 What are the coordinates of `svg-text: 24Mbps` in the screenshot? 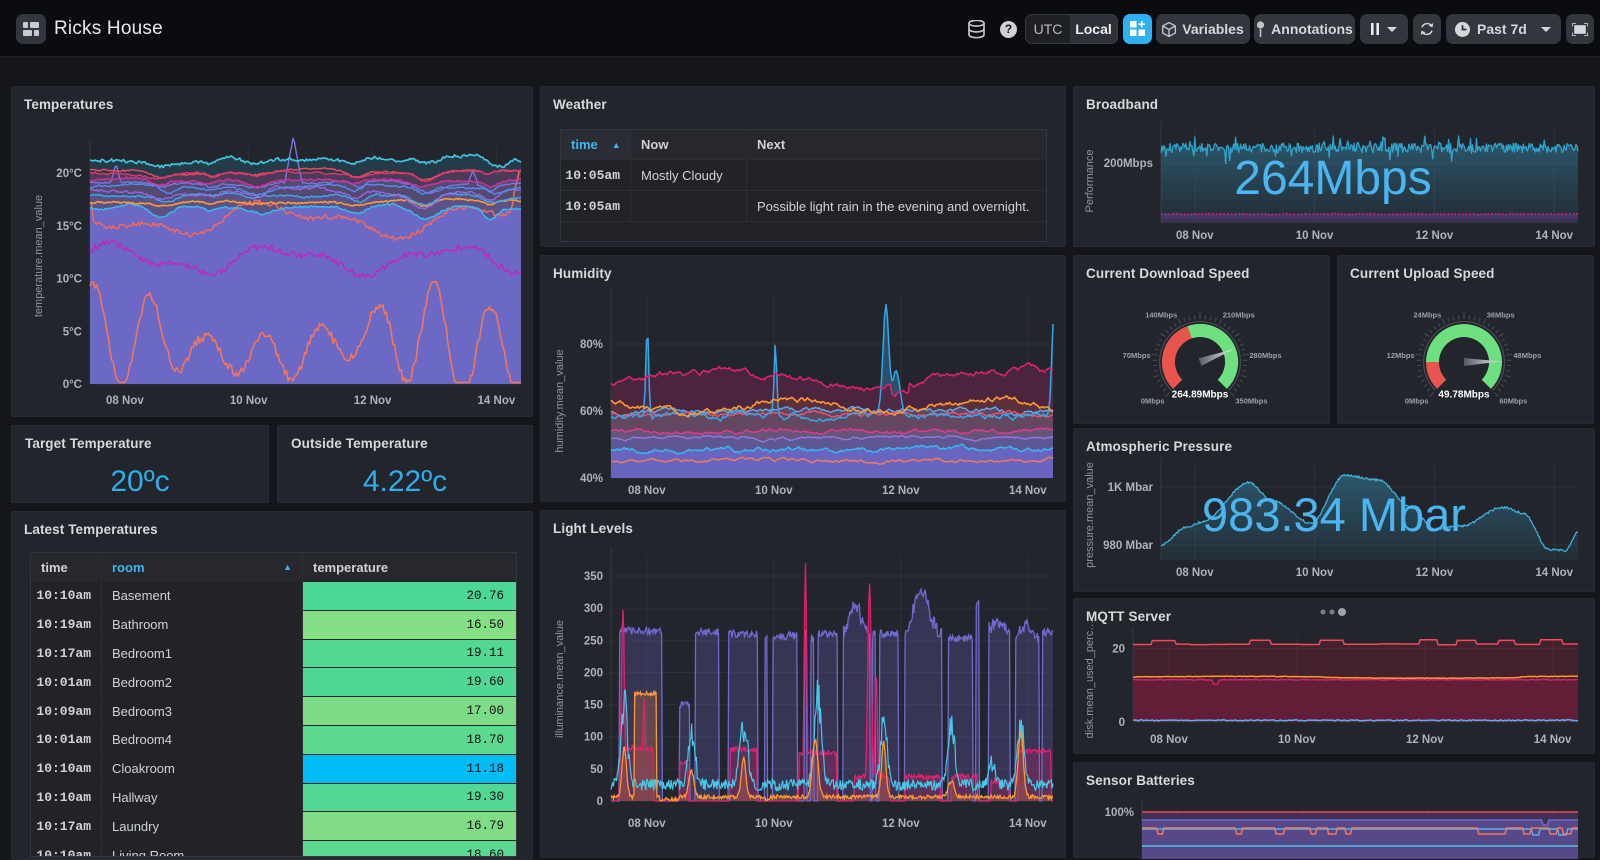 It's located at (1427, 314).